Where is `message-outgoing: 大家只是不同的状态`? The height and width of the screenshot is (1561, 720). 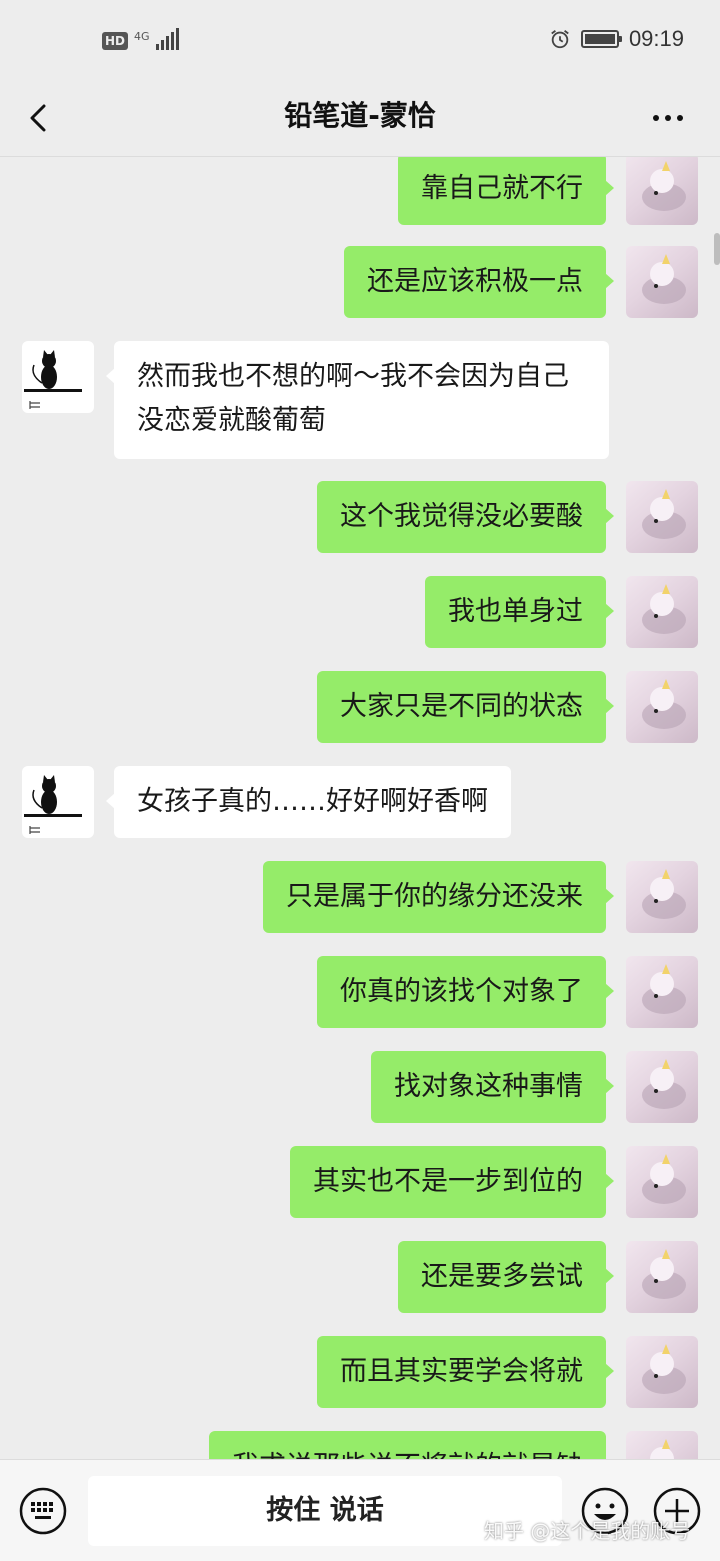
message-outgoing: 大家只是不同的状态 is located at coordinates (360, 707).